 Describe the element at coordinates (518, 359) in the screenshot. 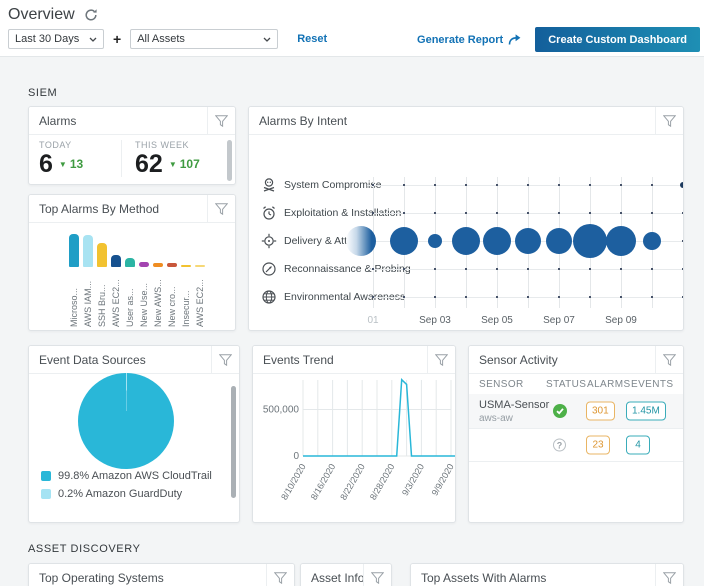

I see `sensors-card-title: Sensor Activity` at that location.